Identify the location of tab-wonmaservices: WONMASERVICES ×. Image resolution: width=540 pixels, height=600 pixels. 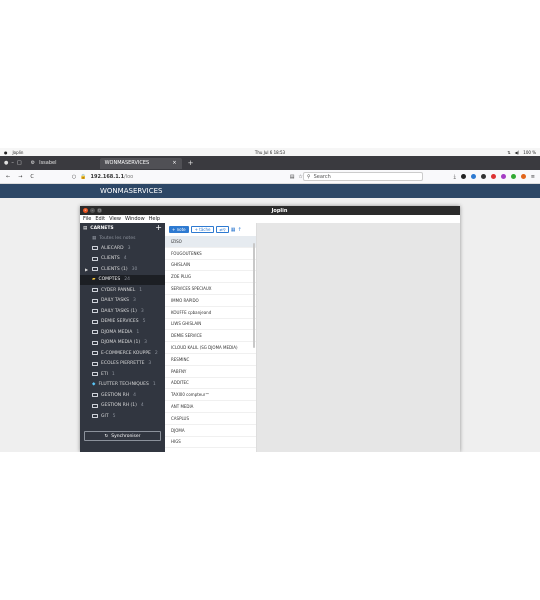
(140, 163).